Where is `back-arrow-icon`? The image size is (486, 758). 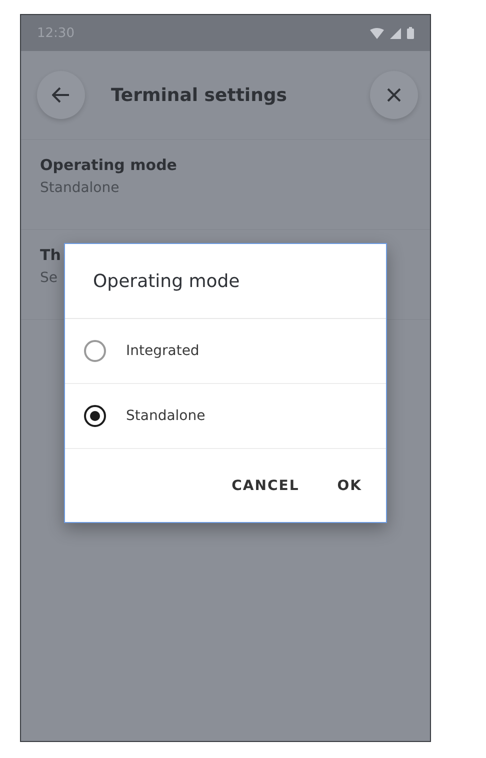
back-arrow-icon is located at coordinates (61, 95).